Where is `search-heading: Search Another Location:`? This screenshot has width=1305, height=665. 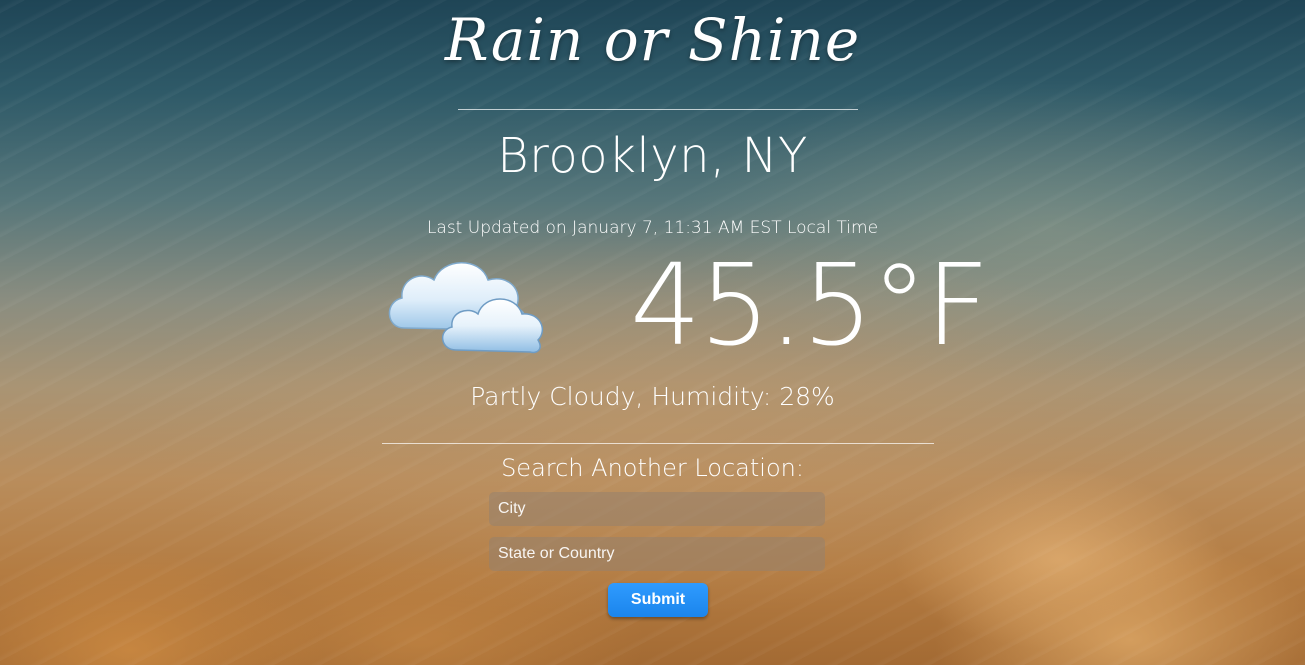 search-heading: Search Another Location: is located at coordinates (652, 468).